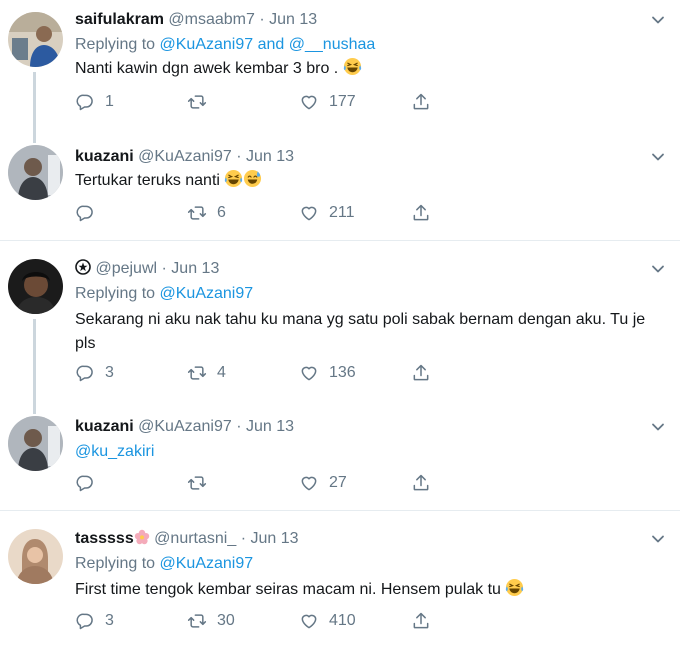 This screenshot has height=652, width=680. I want to click on replying-to: Replying to @KuAzani97, so click(164, 564).